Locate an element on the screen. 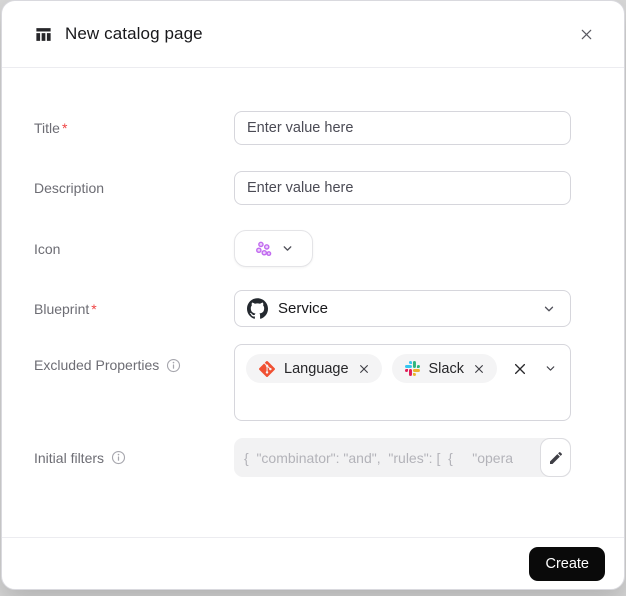  excluded-properties-row: Excluded Properties Language Slack is located at coordinates (302, 382).